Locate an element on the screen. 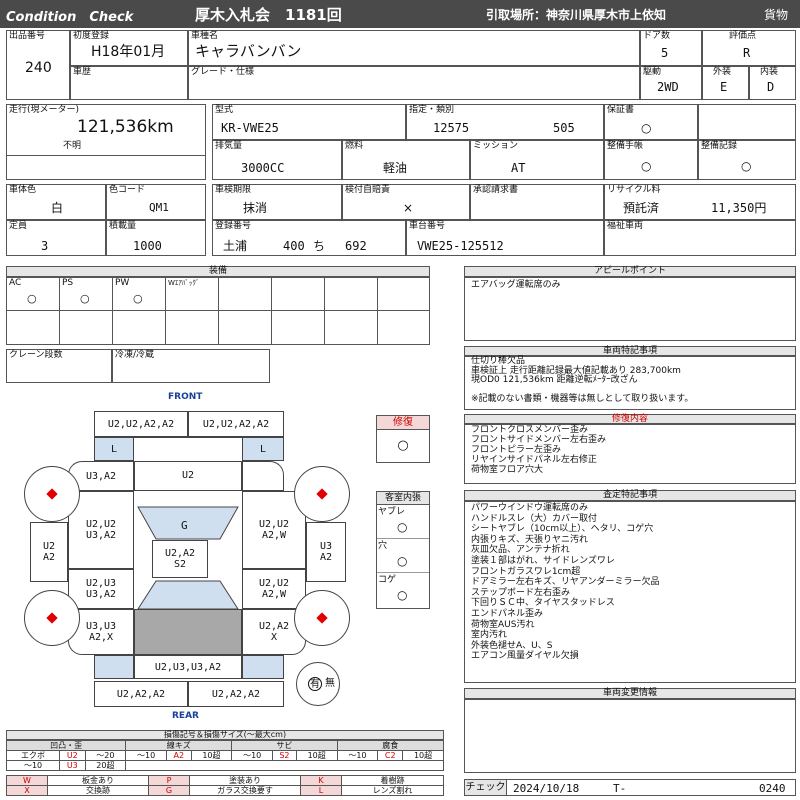 This screenshot has height=800, width=800. legend-desc: 塗装あり is located at coordinates (245, 780).